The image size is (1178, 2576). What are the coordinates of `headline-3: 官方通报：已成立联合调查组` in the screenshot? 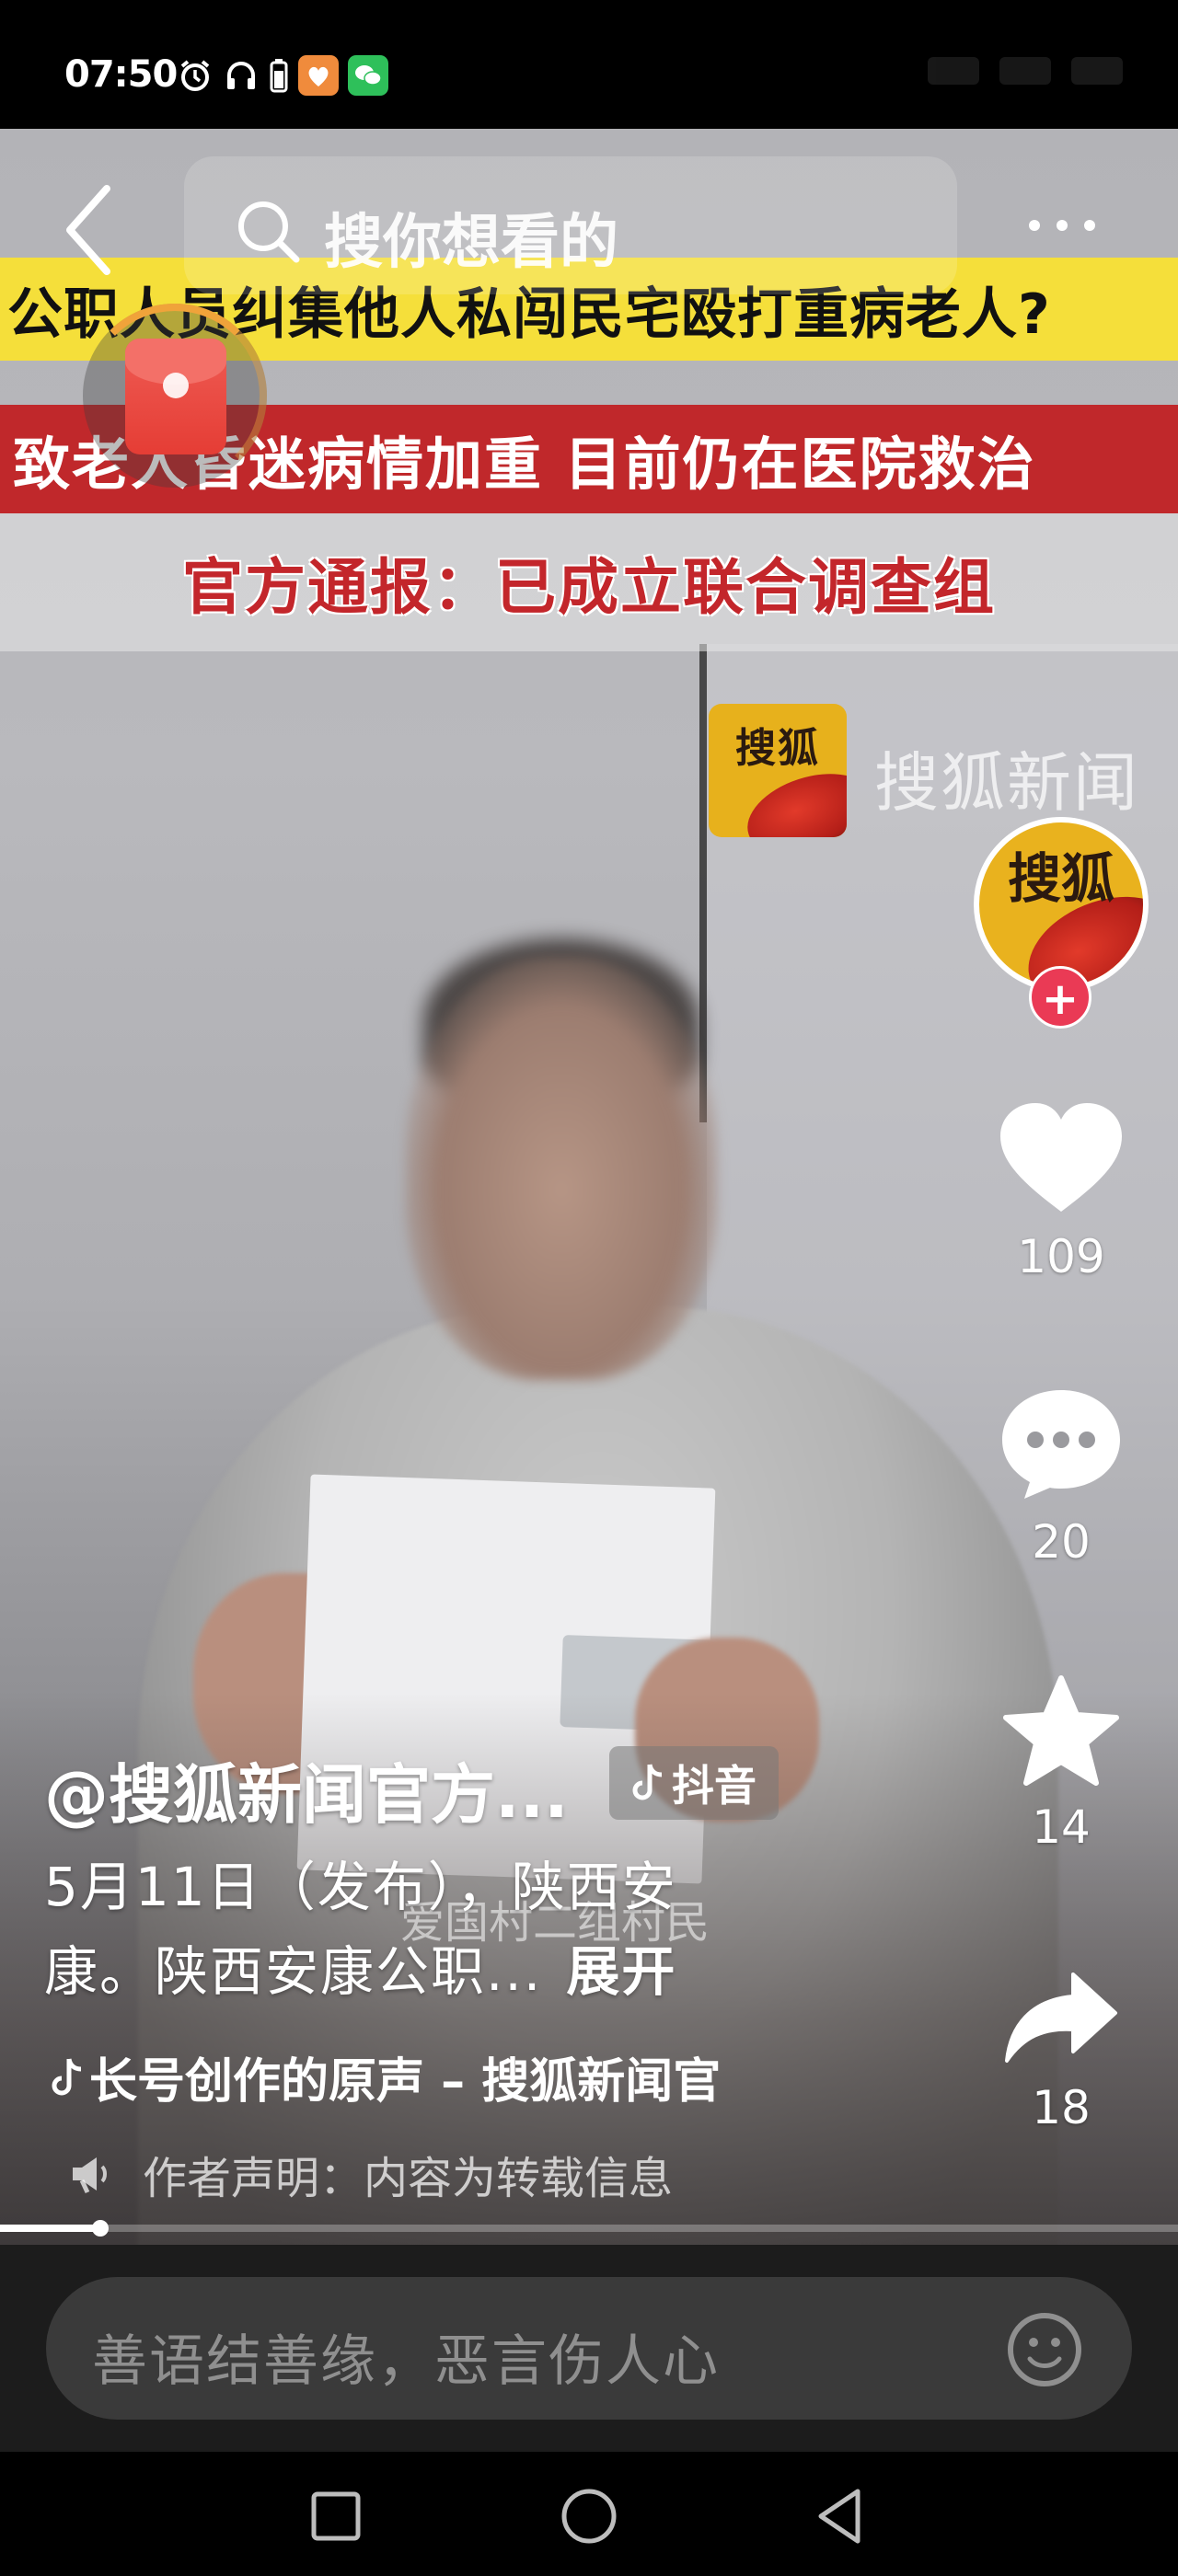 It's located at (589, 587).